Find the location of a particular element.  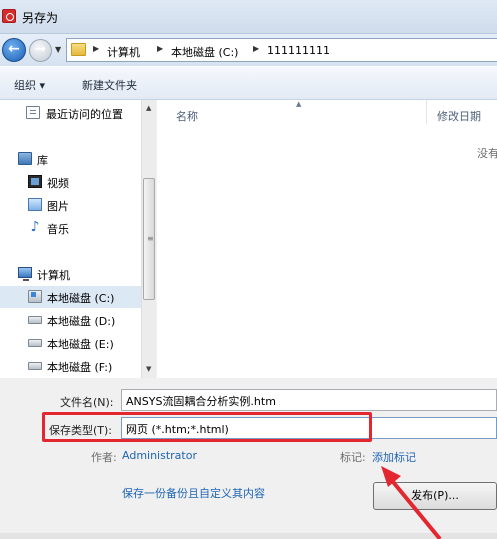

library-icon is located at coordinates (25, 158).